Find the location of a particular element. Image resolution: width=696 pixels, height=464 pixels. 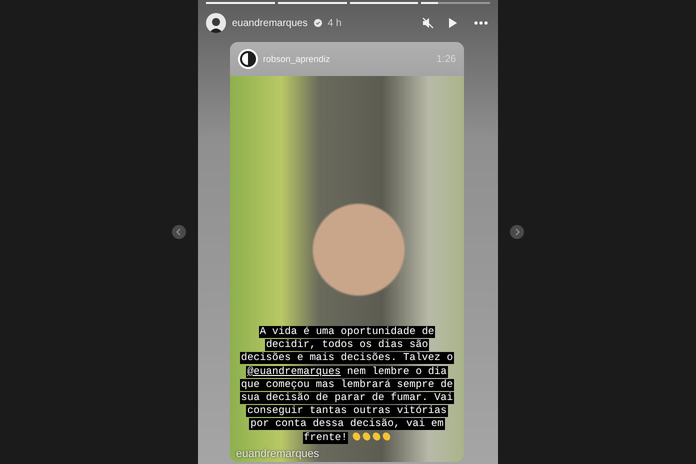

previous-button is located at coordinates (179, 232).